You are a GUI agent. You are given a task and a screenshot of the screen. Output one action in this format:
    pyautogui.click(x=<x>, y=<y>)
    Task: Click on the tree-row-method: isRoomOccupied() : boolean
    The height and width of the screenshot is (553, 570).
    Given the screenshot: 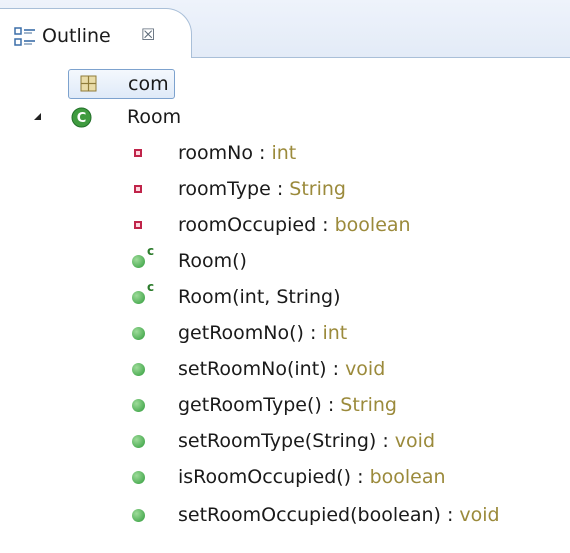 What is the action you would take?
    pyautogui.click(x=285, y=477)
    